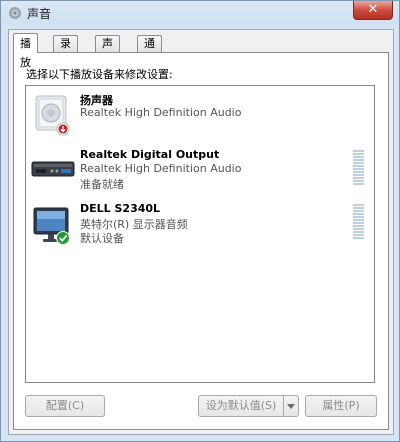  Describe the element at coordinates (39, 14) in the screenshot. I see `window-title: 声音` at that location.